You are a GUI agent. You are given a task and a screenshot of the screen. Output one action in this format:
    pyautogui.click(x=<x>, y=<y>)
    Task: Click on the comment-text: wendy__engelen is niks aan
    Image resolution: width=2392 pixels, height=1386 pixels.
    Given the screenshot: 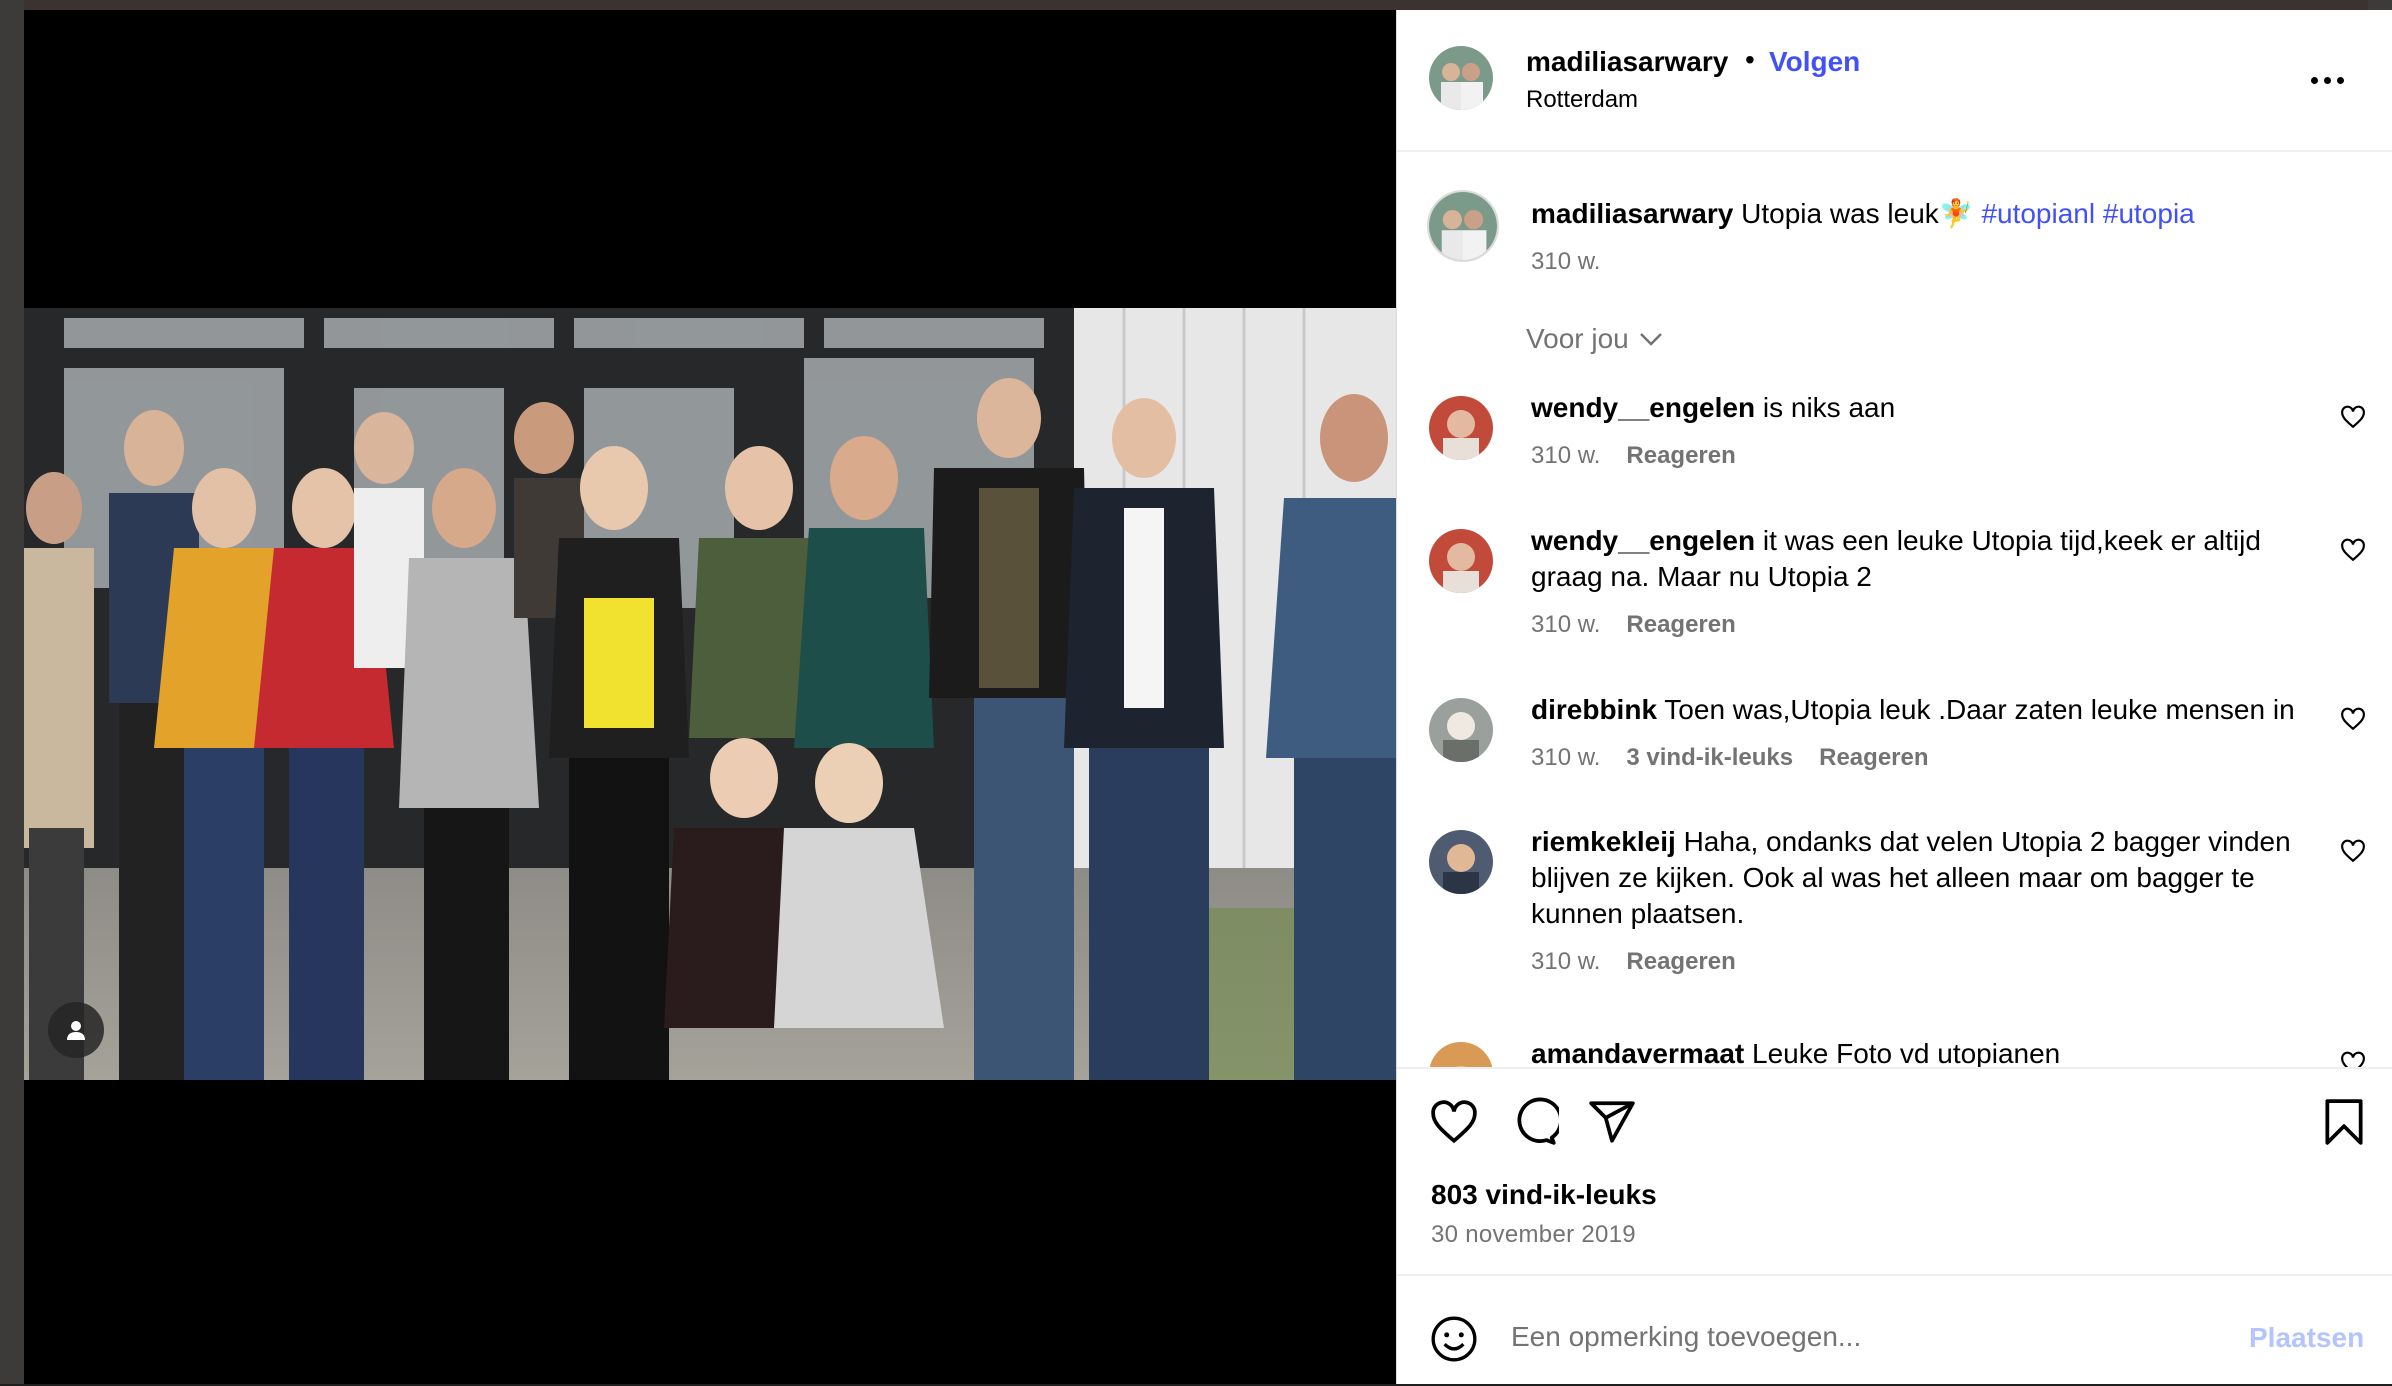 What is the action you would take?
    pyautogui.click(x=1713, y=407)
    